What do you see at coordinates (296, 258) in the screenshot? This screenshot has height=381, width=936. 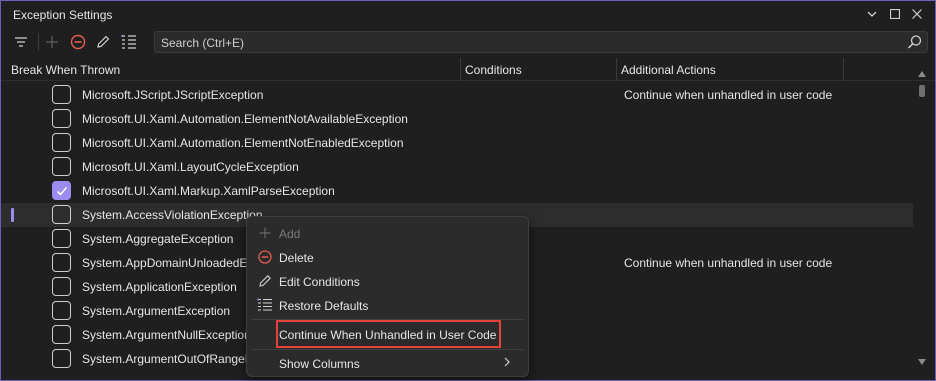 I see `menu-item-label: Delete` at bounding box center [296, 258].